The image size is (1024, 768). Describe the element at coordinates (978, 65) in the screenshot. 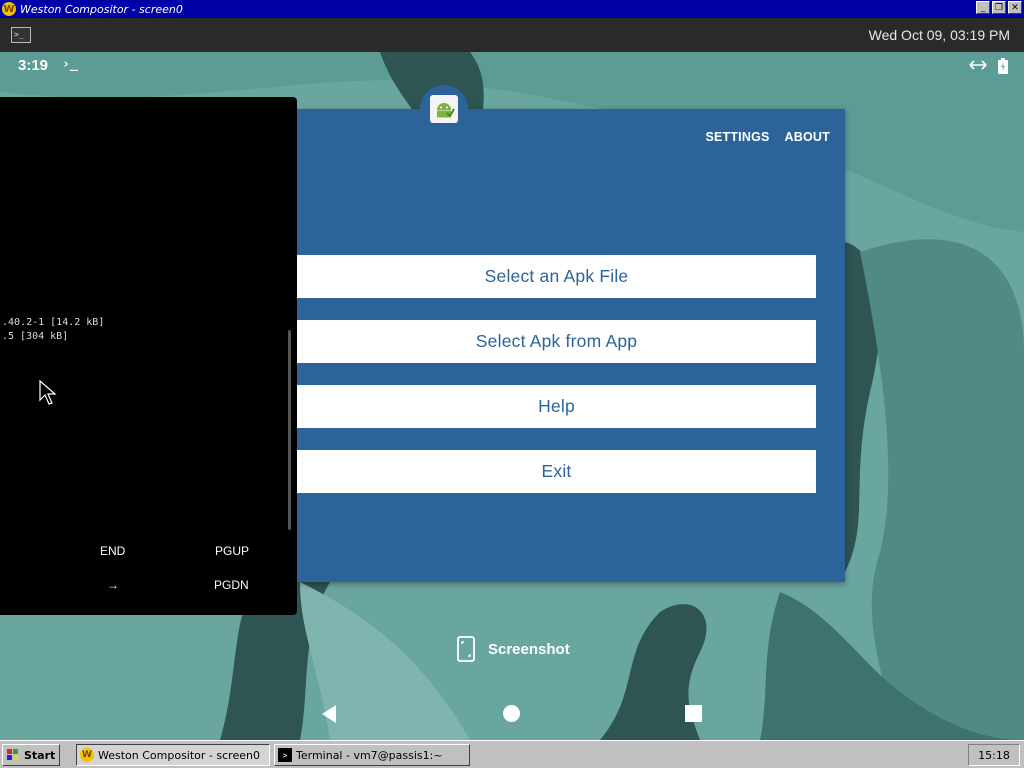

I see `data-sync-icon` at that location.